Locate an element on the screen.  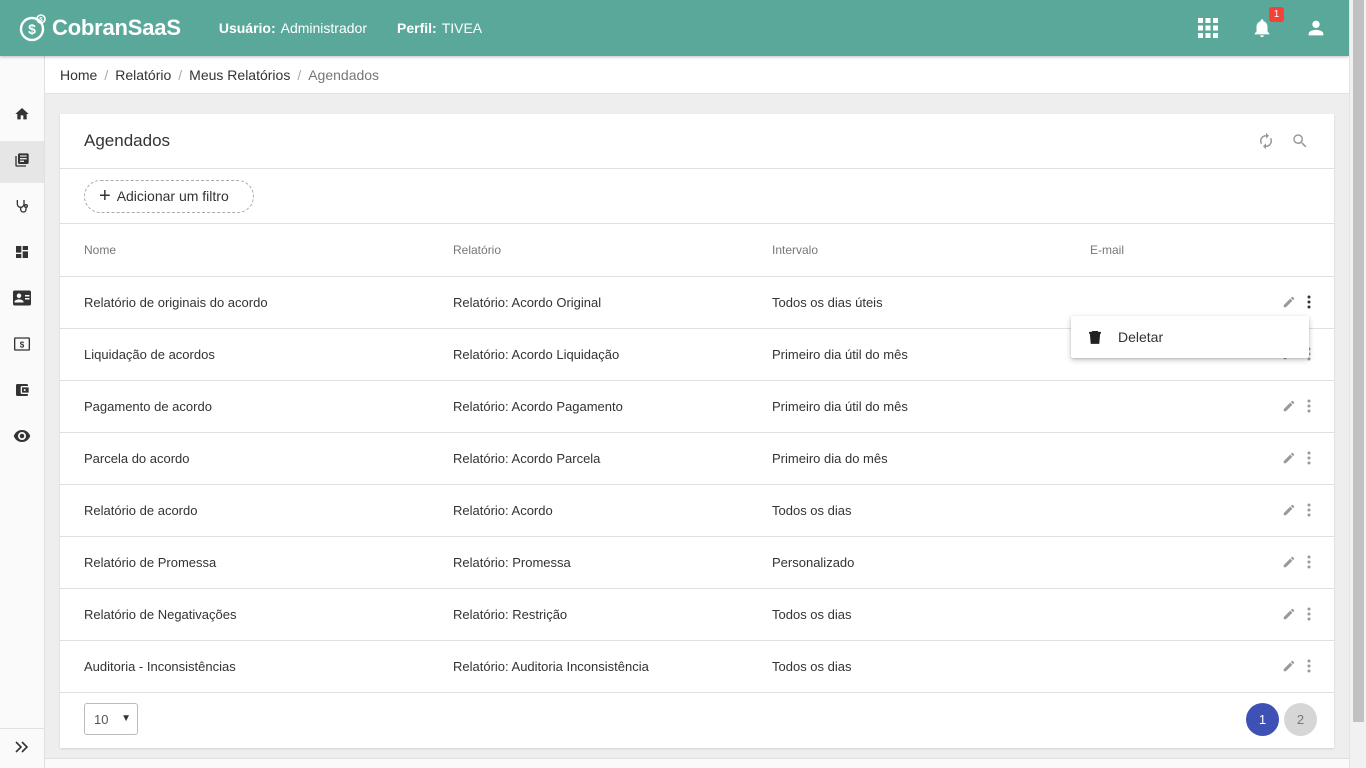
stethoscope-icon is located at coordinates (22, 208).